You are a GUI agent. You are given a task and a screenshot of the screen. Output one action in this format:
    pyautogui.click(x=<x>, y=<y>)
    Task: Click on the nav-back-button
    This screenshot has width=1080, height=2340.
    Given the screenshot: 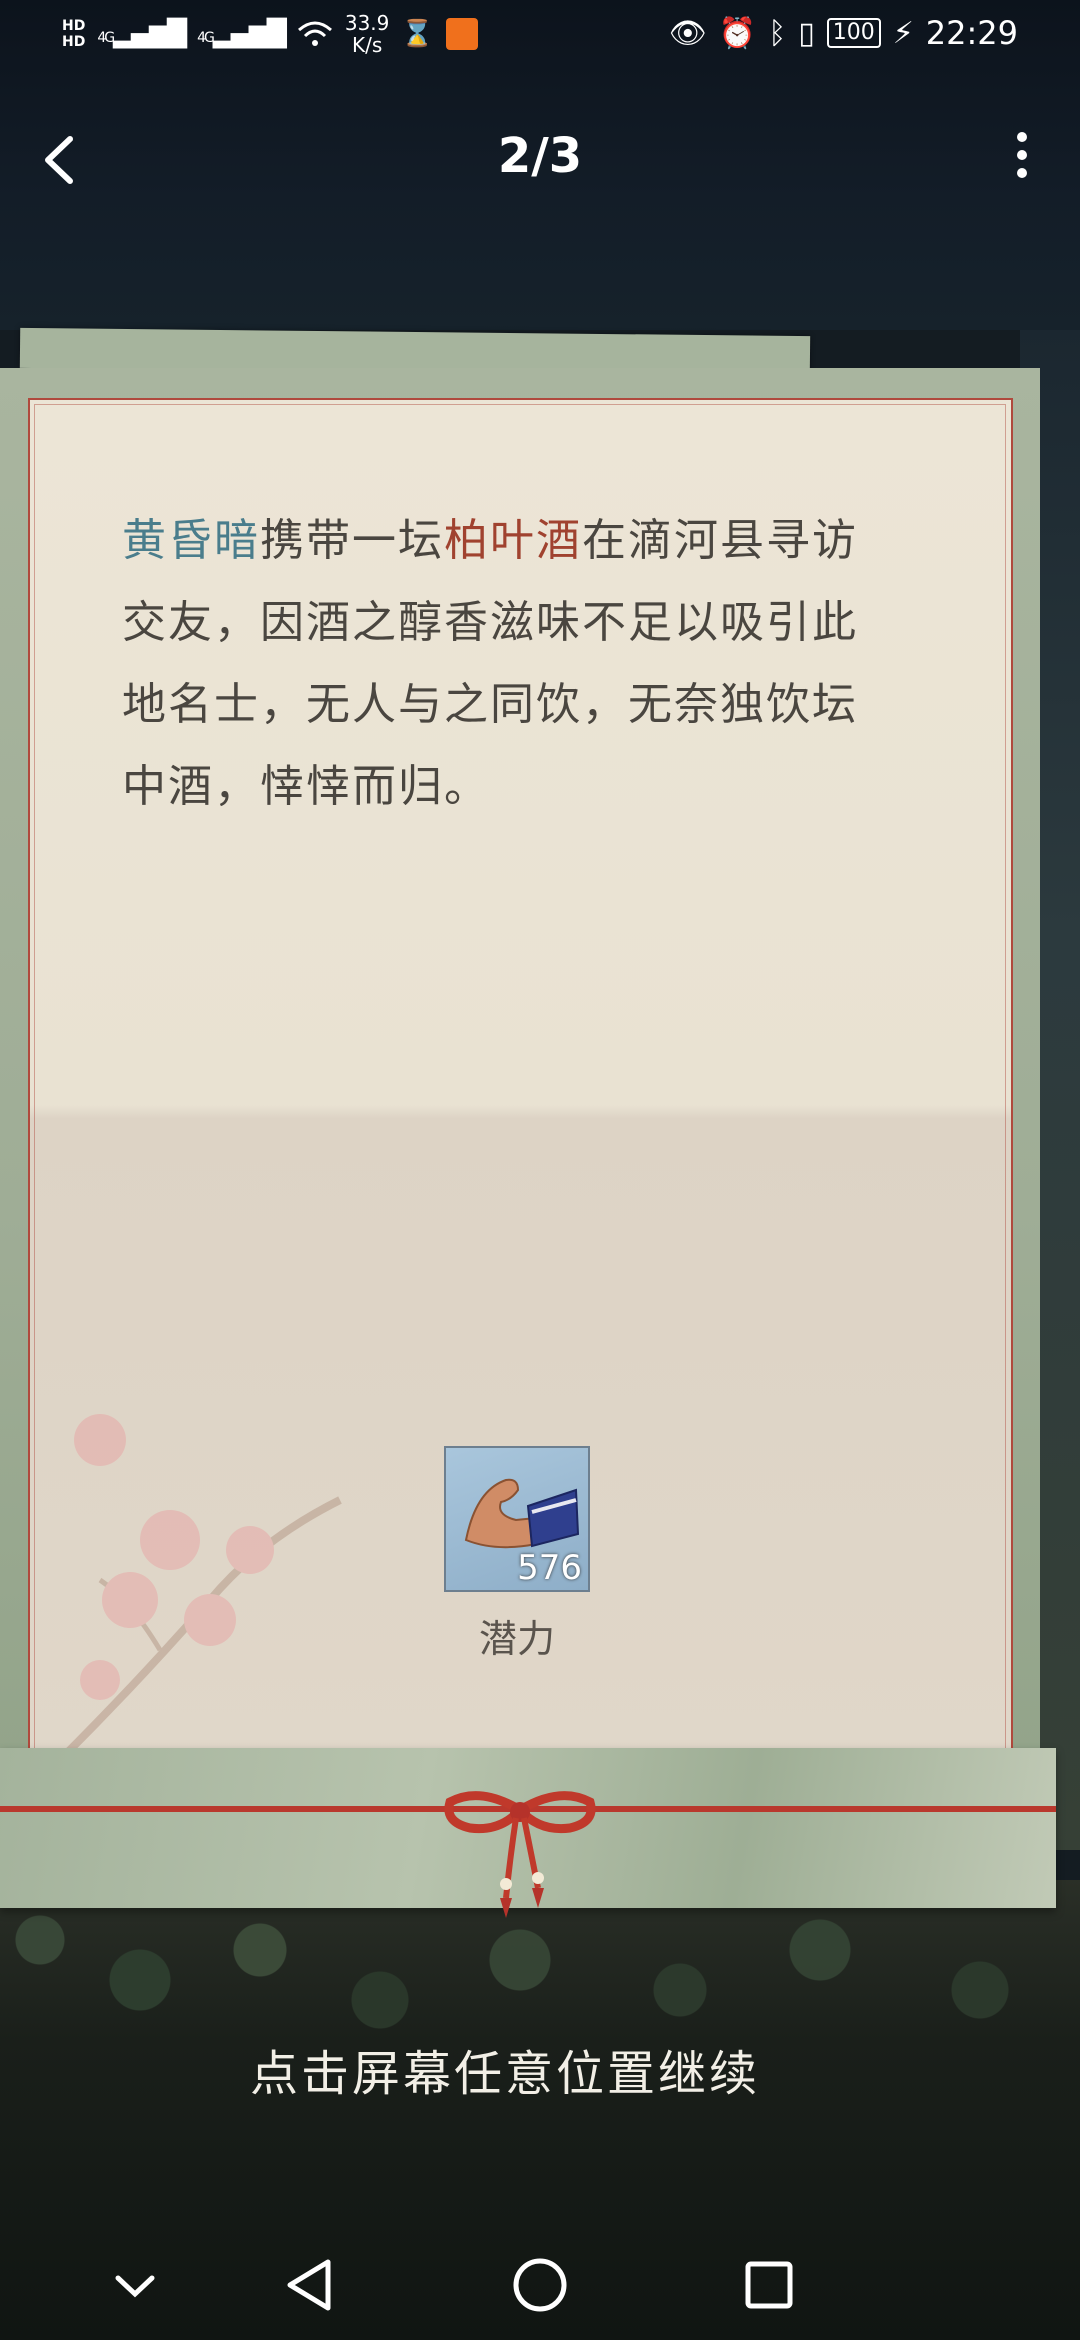 What is the action you would take?
    pyautogui.click(x=311, y=2285)
    